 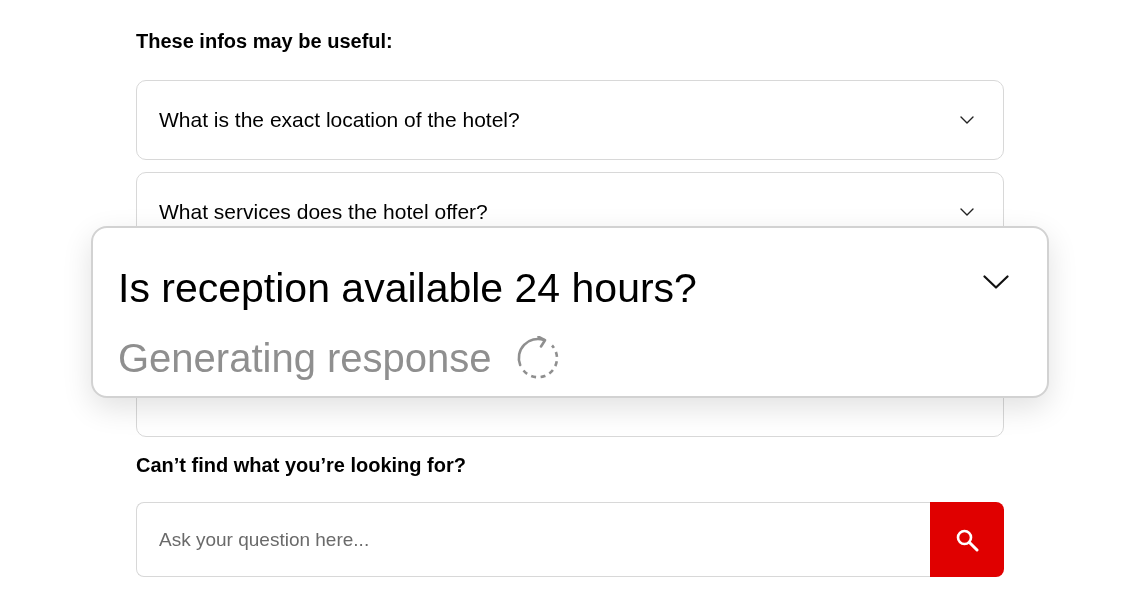 What do you see at coordinates (323, 212) in the screenshot?
I see `faq-question: What services does the hotel offer?` at bounding box center [323, 212].